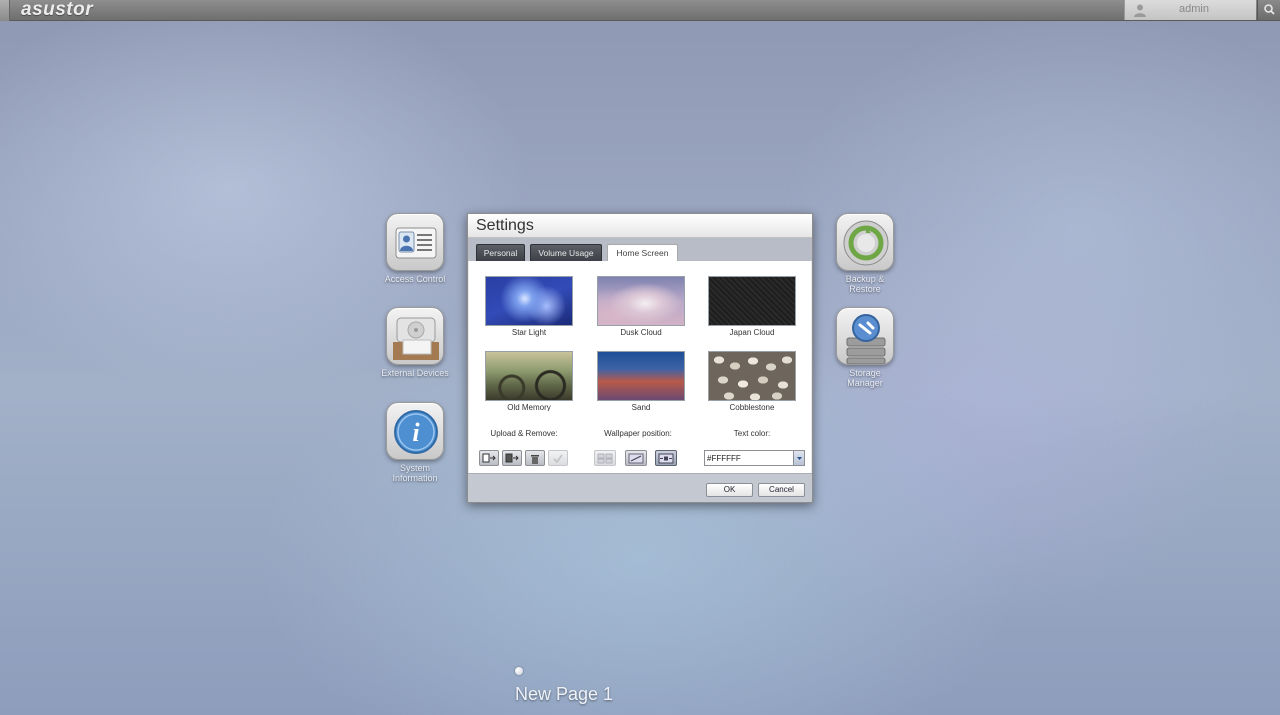 This screenshot has width=1280, height=715. I want to click on wallpaper-position-label: Wallpaper position:, so click(638, 433).